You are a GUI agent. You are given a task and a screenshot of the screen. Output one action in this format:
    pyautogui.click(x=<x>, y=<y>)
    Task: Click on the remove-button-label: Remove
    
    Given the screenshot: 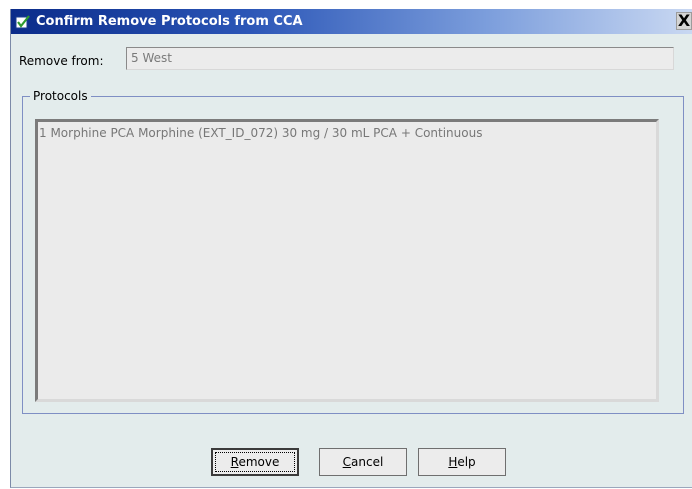 What is the action you would take?
    pyautogui.click(x=255, y=462)
    